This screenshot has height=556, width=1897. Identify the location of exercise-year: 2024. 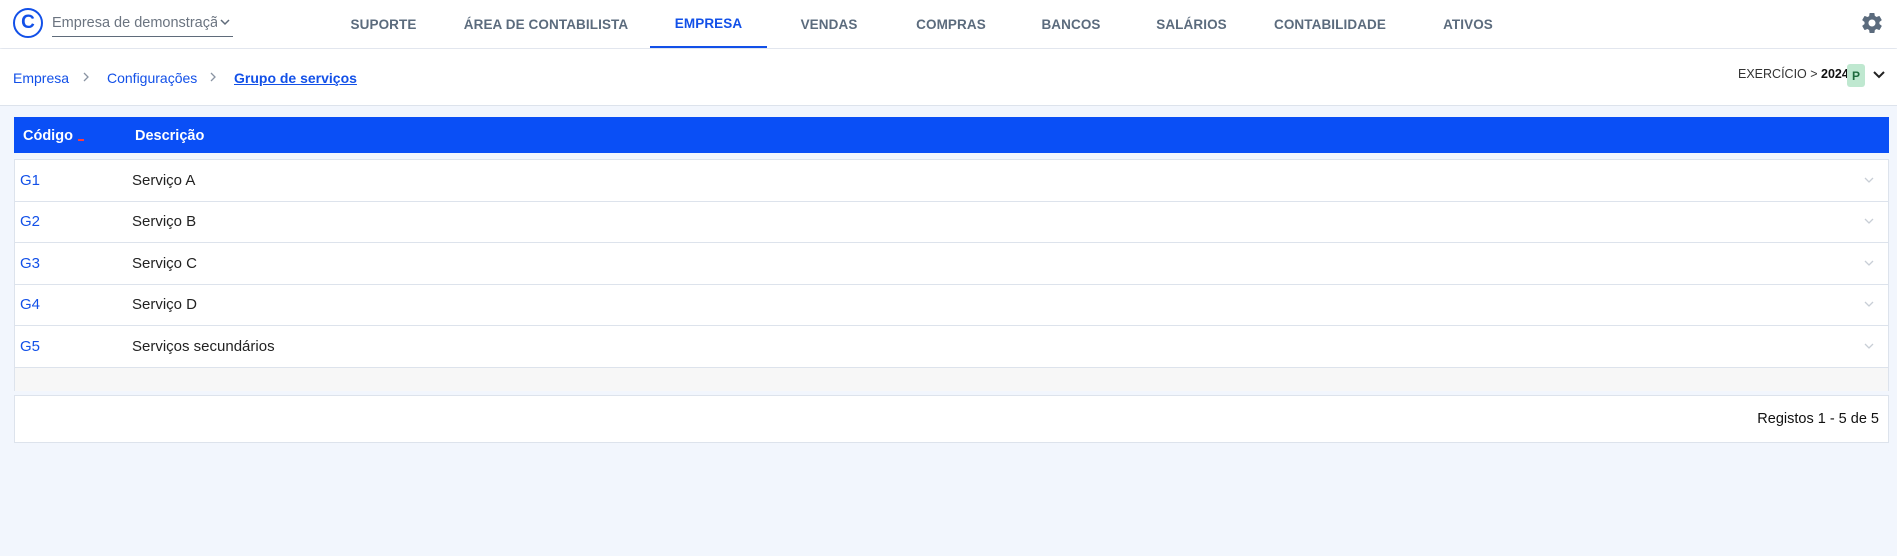
(1835, 74).